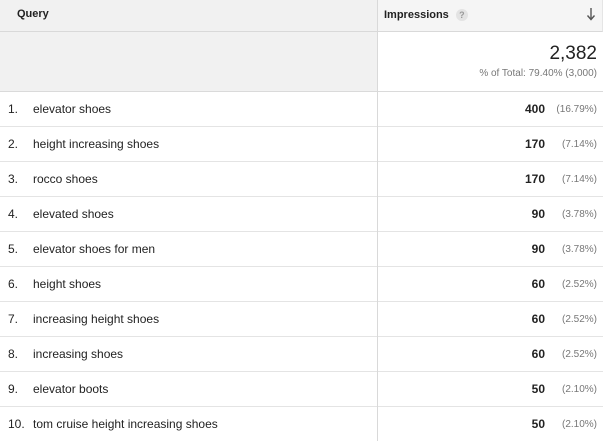  Describe the element at coordinates (538, 73) in the screenshot. I see `summary-percent-of-total: % of Total: 79.40% (3,000)` at that location.